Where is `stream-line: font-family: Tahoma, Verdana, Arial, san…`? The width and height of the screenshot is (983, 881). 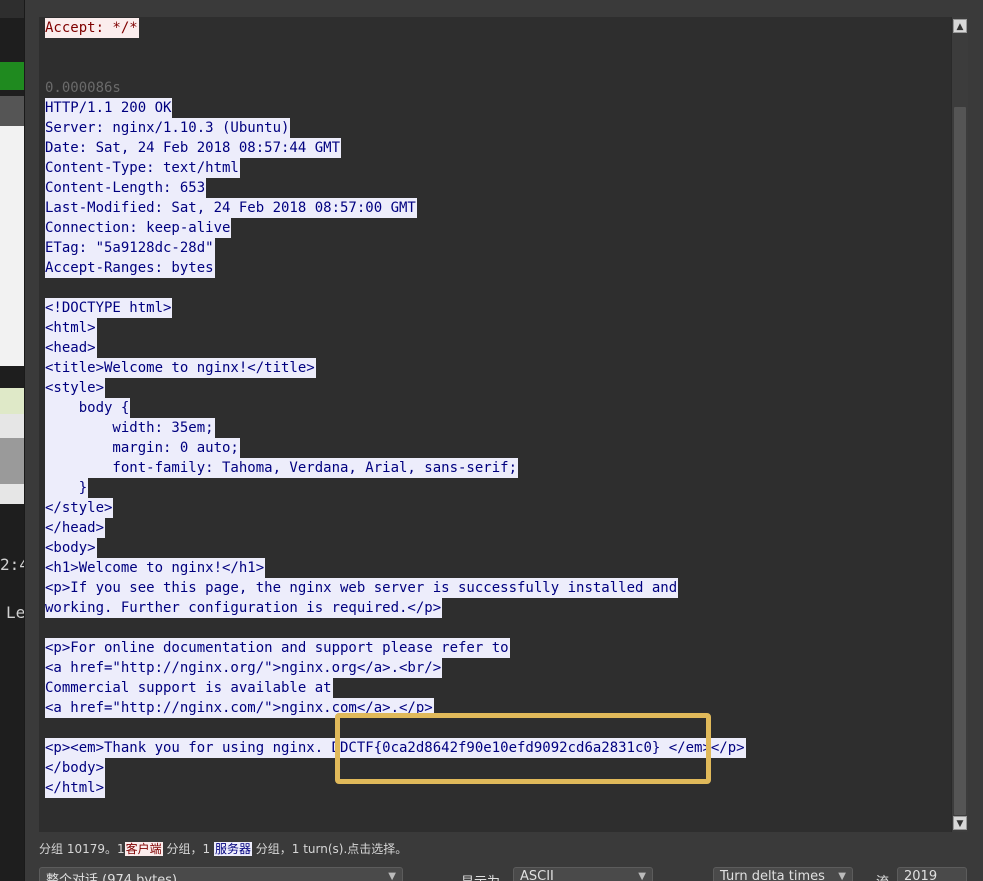 stream-line: font-family: Tahoma, Verdana, Arial, san… is located at coordinates (395, 468).